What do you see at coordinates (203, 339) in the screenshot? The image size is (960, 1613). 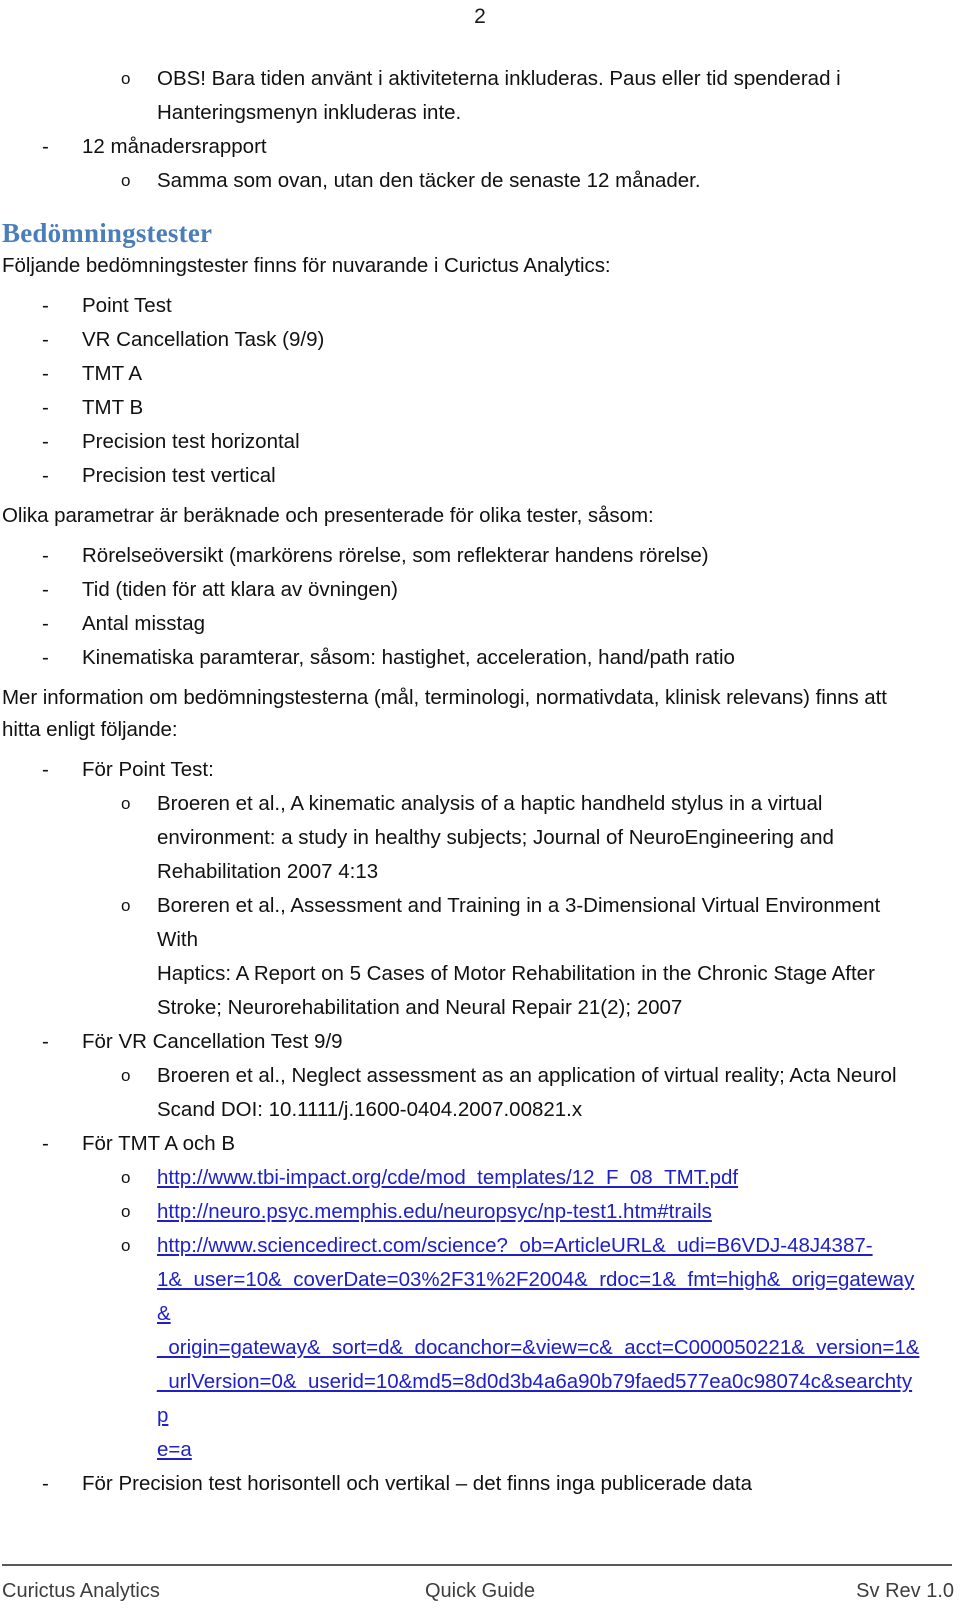 I see `list-item-label: VR Cancellation Task (9/9)` at bounding box center [203, 339].